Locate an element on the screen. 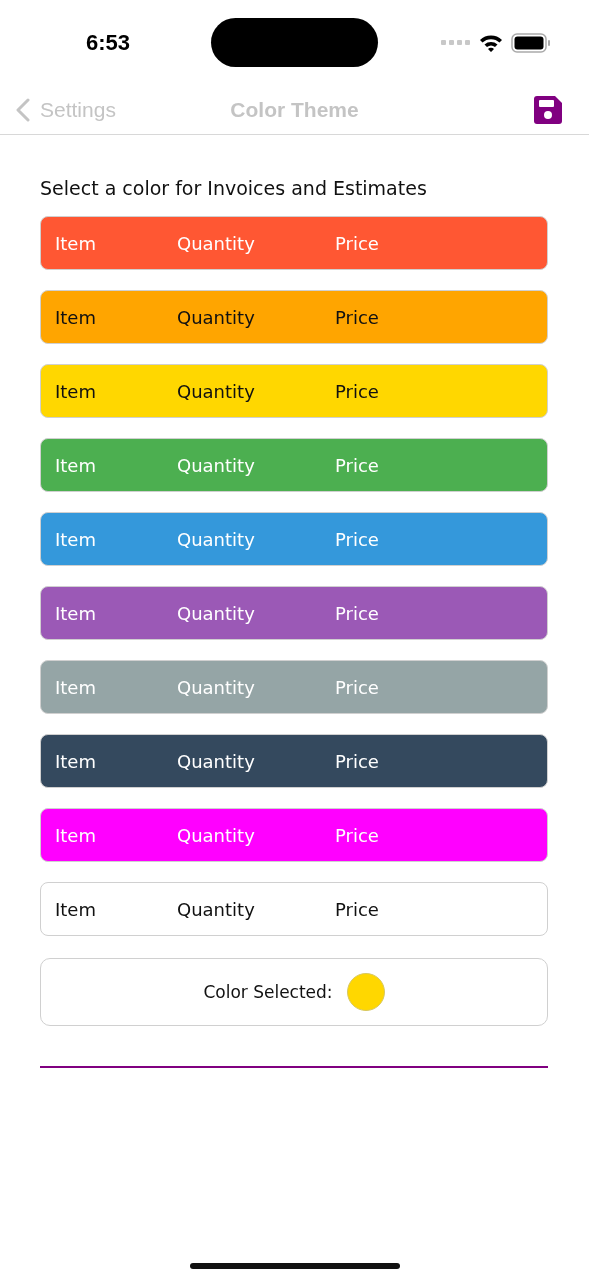 The height and width of the screenshot is (1280, 589). instruction-text: Select a color for Invoices and Estimates is located at coordinates (234, 188).